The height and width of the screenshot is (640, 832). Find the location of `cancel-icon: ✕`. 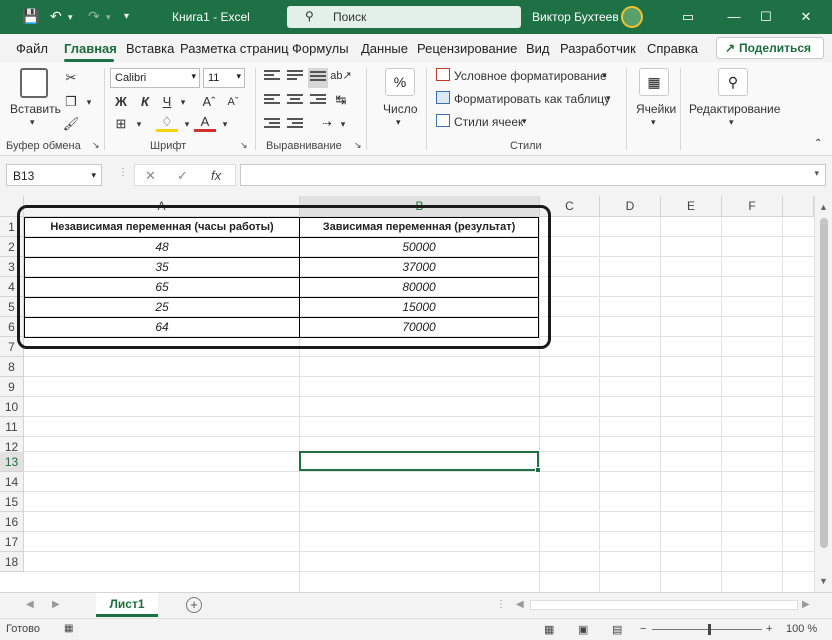

cancel-icon: ✕ is located at coordinates (150, 176).